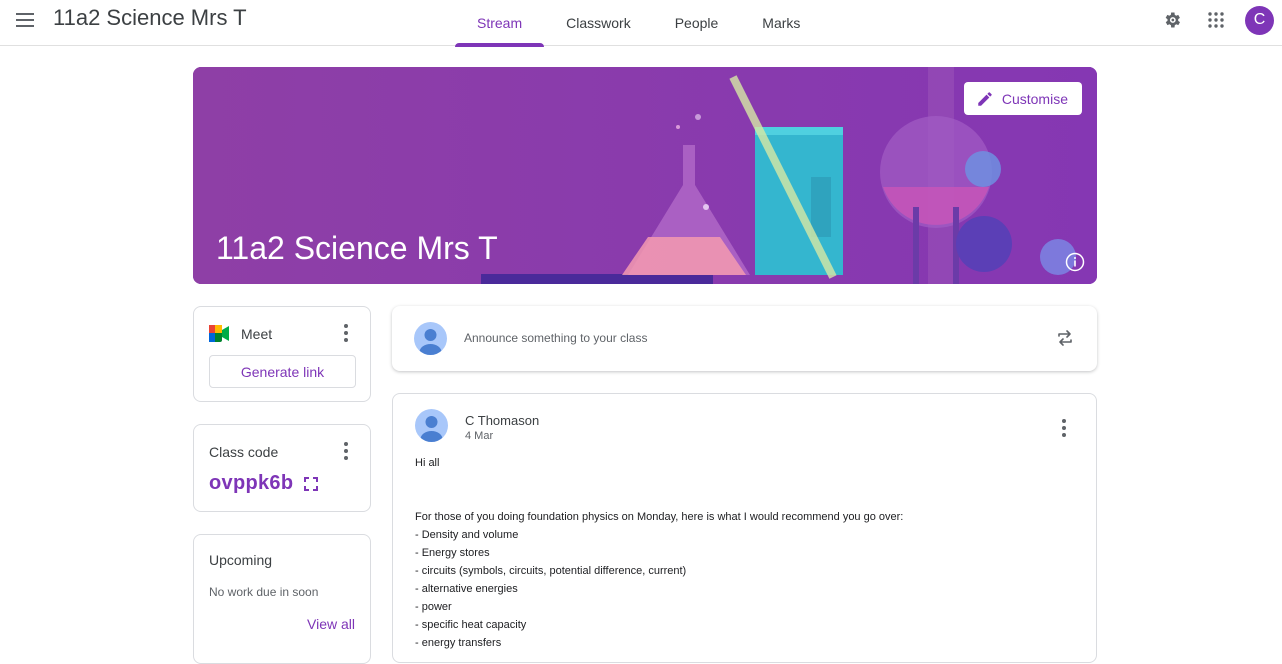 This screenshot has height=664, width=1282. I want to click on apps-grid-icon, so click(1216, 20).